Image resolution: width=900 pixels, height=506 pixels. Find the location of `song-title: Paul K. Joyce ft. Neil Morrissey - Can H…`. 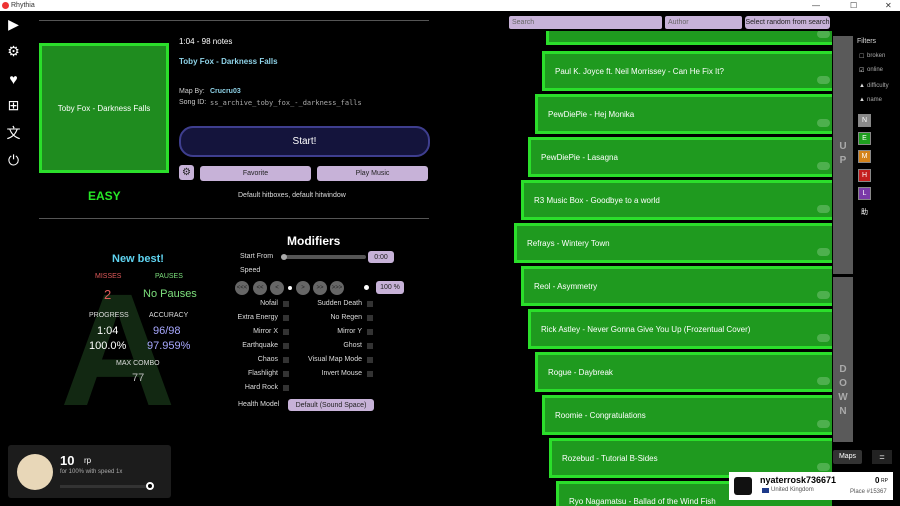

song-title: Paul K. Joyce ft. Neil Morrissey - Can H… is located at coordinates (639, 71).